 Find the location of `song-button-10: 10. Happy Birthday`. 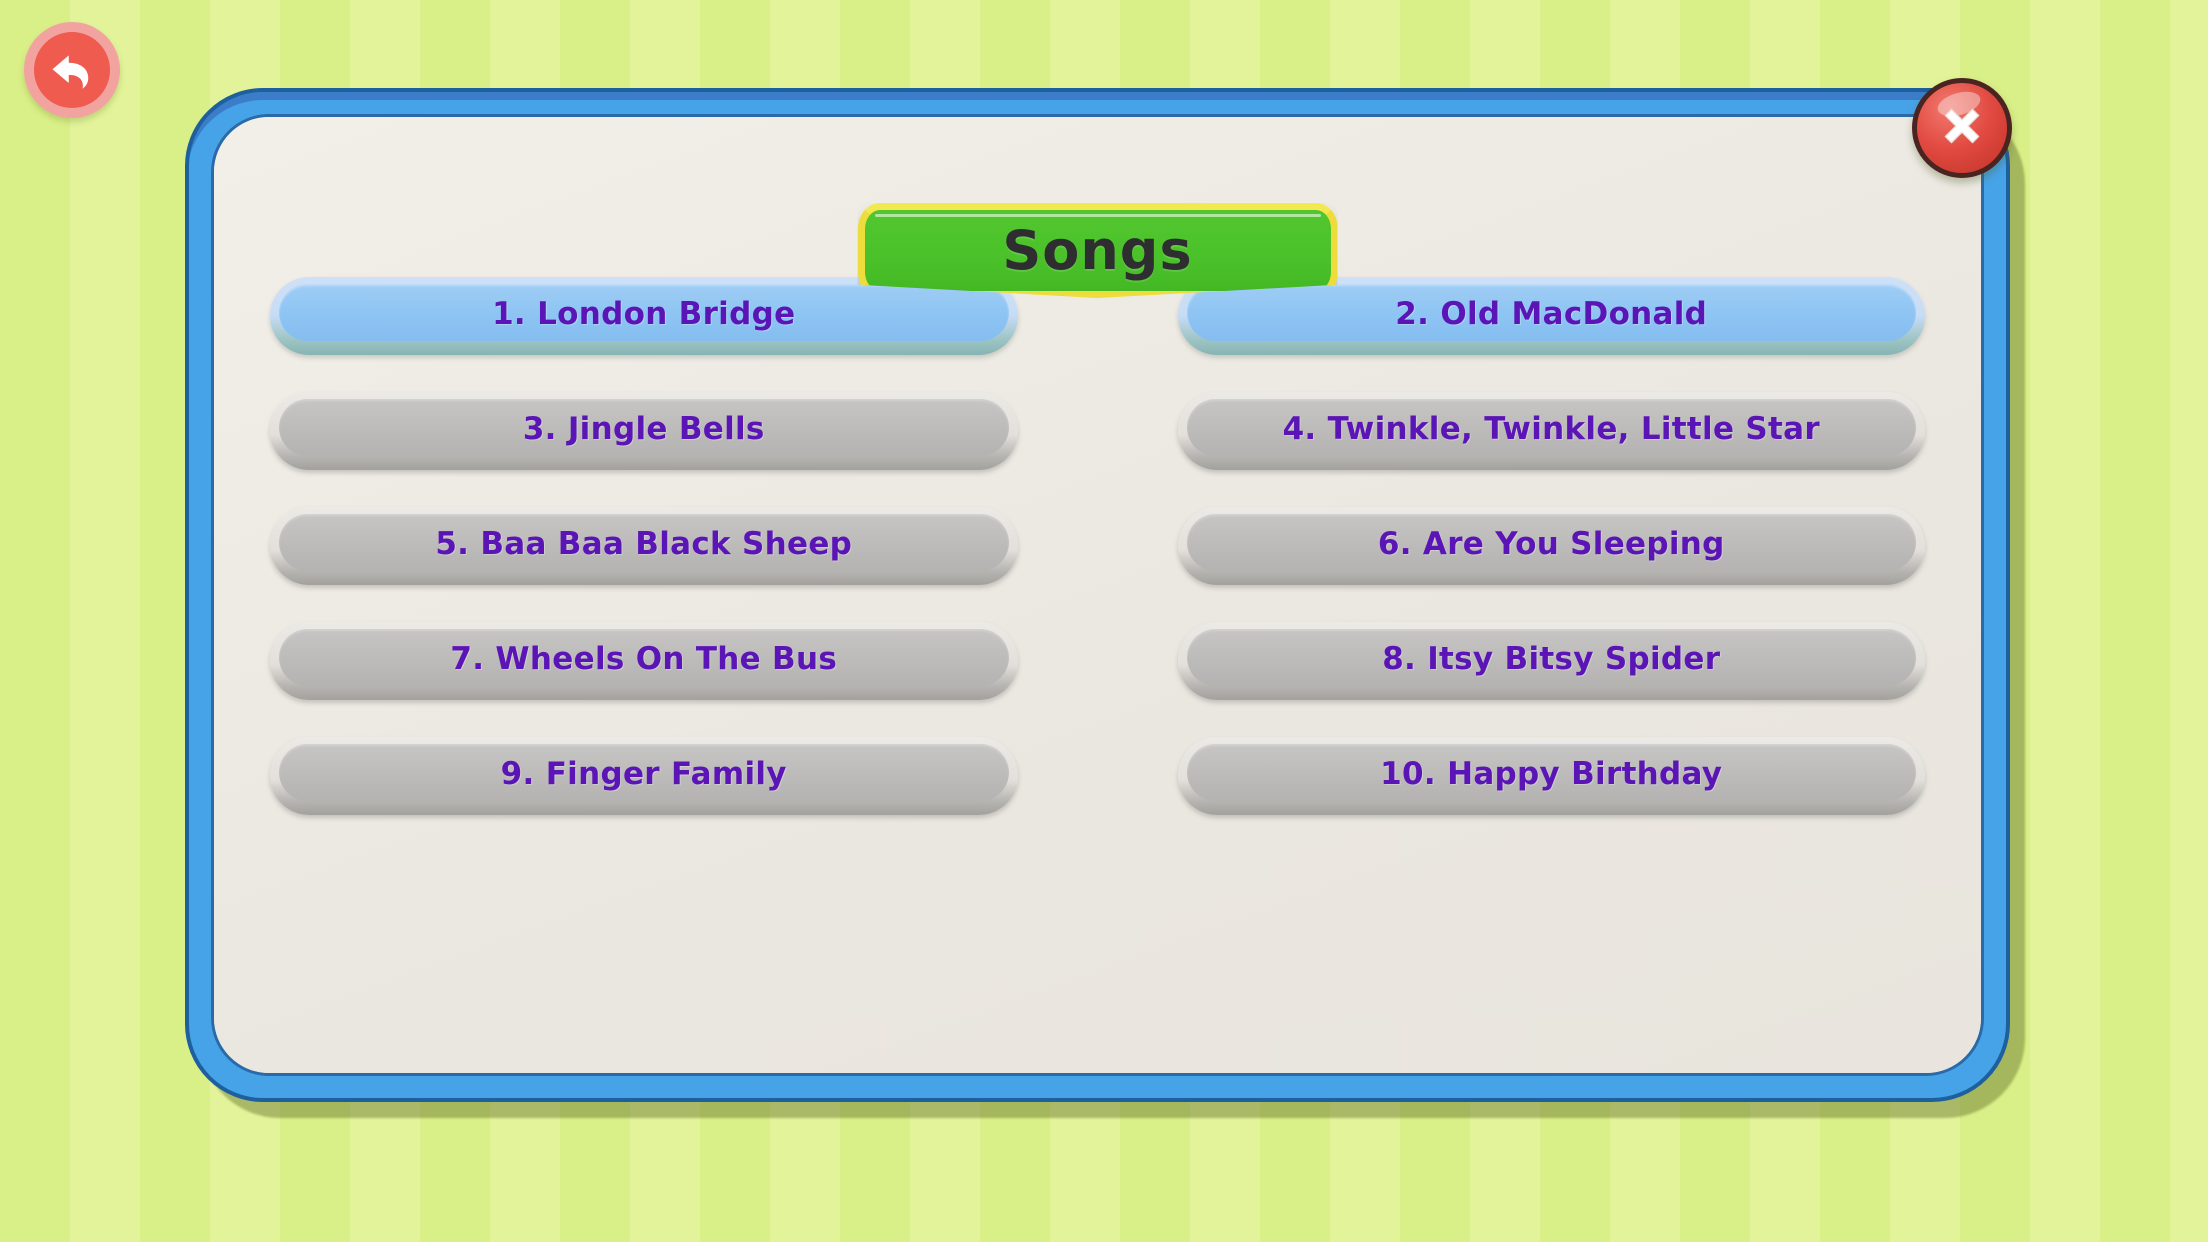

song-button-10: 10. Happy Birthday is located at coordinates (1551, 776).